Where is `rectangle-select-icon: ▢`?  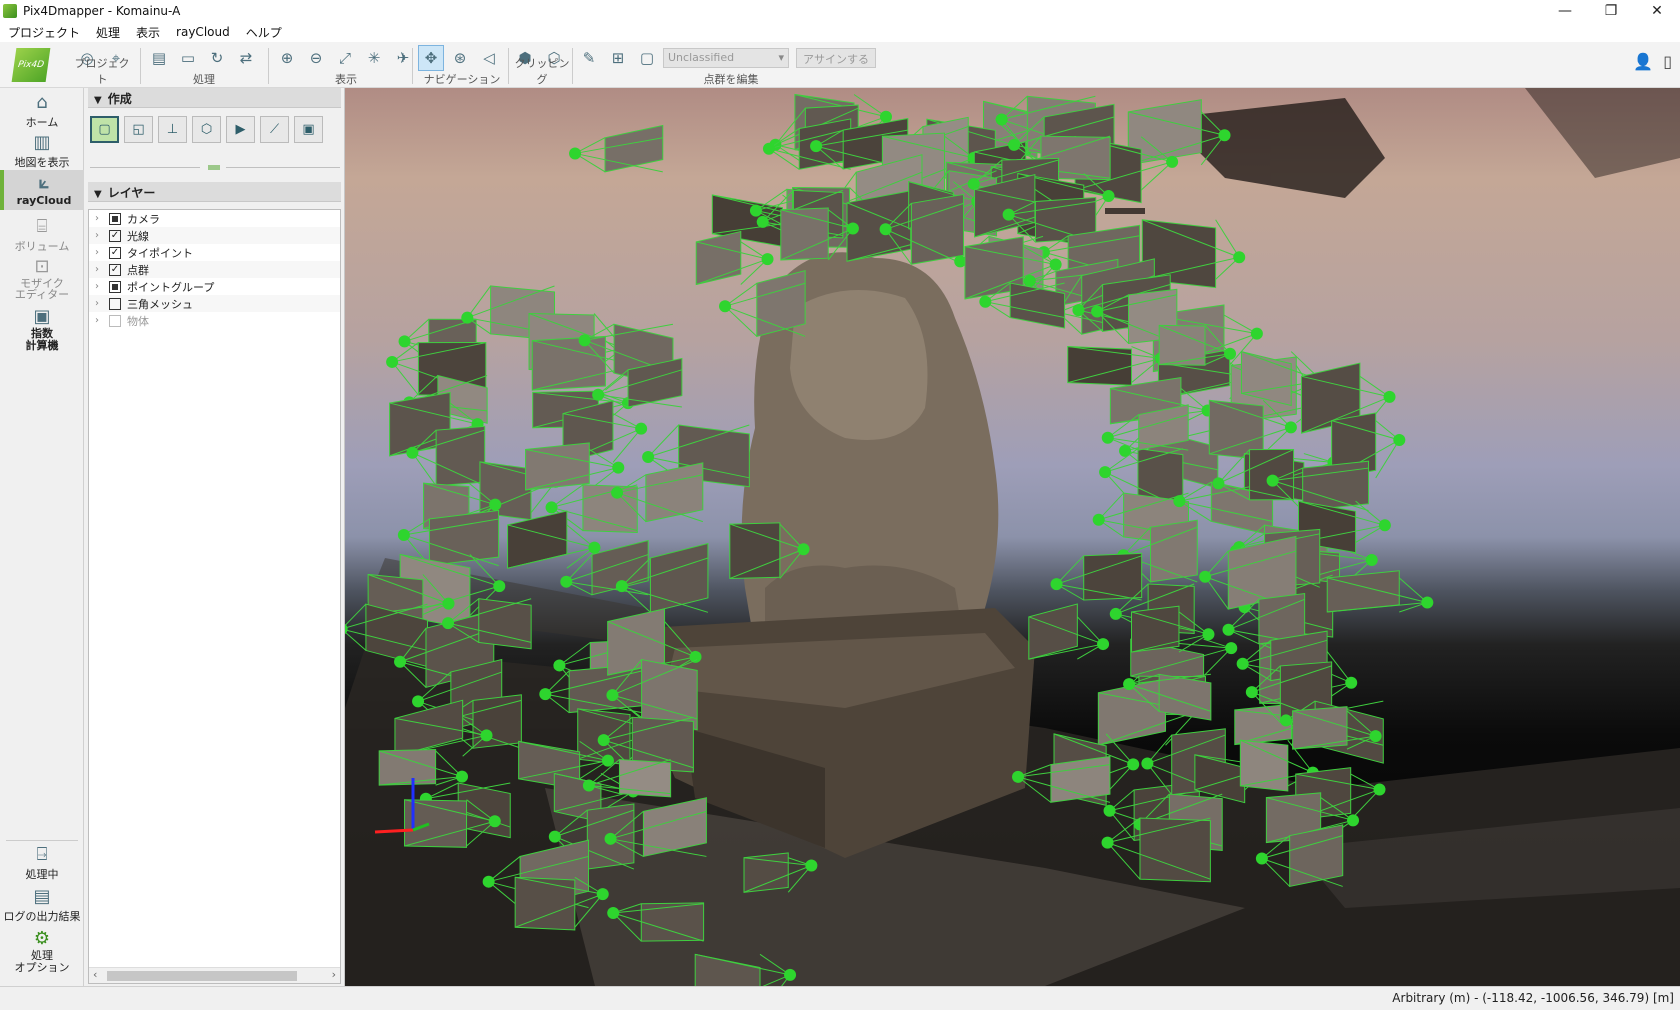 rectangle-select-icon: ▢ is located at coordinates (104, 129).